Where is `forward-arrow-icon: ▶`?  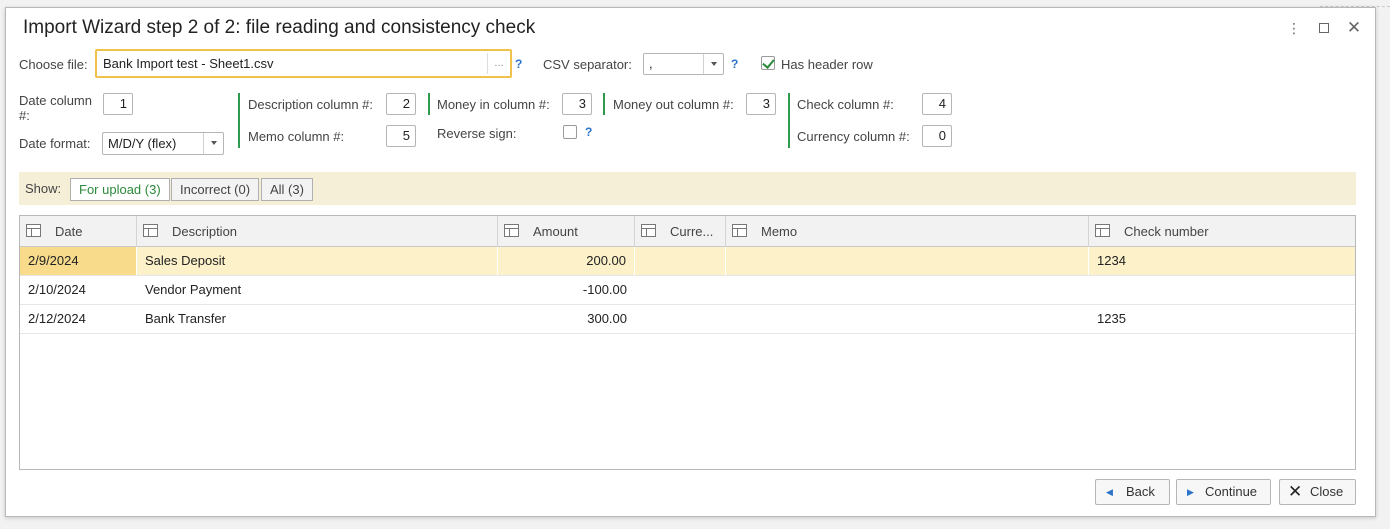 forward-arrow-icon: ▶ is located at coordinates (1190, 492).